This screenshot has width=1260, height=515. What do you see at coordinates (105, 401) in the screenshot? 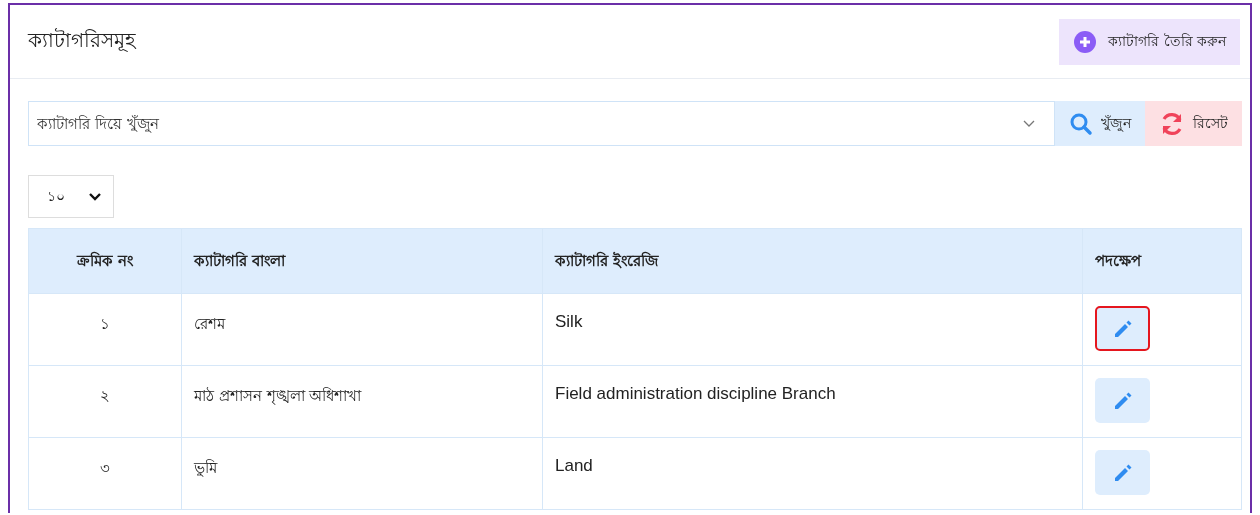
I see `table-cell: ২` at bounding box center [105, 401].